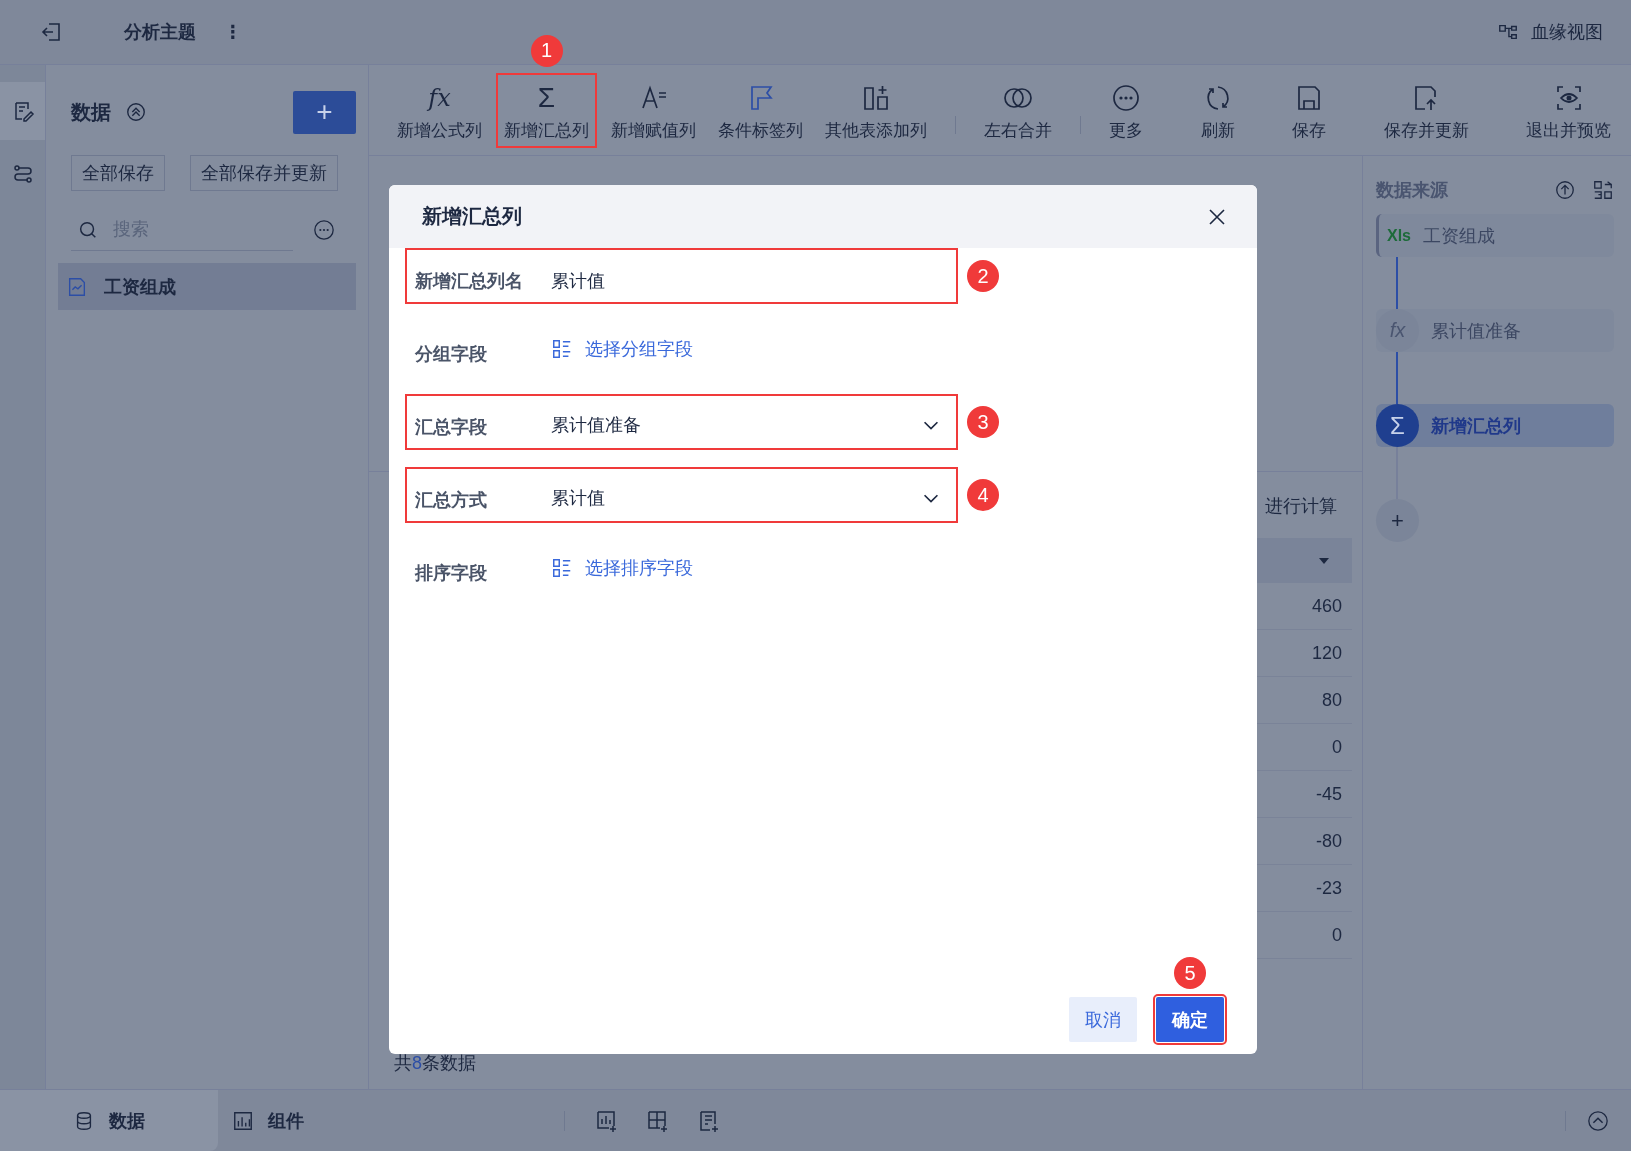 The height and width of the screenshot is (1151, 1631). I want to click on page-title: 分析主题, so click(160, 32).